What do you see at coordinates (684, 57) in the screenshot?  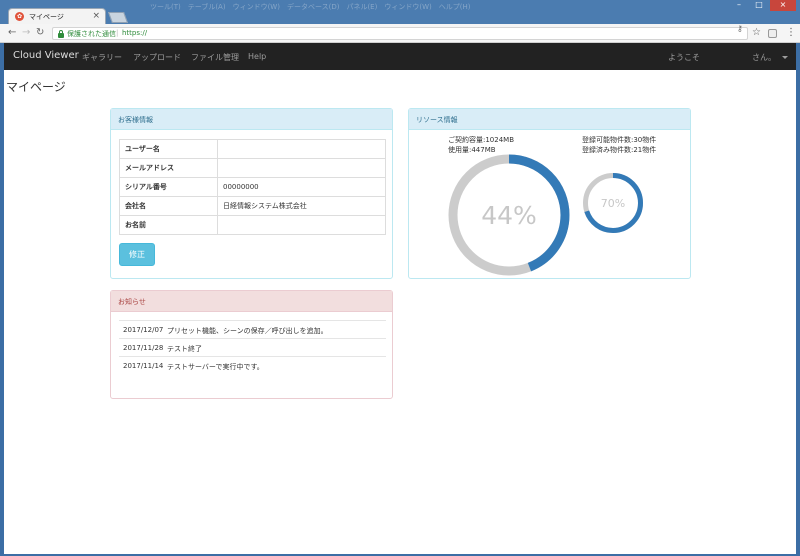 I see `welcome-text: ようこそ` at bounding box center [684, 57].